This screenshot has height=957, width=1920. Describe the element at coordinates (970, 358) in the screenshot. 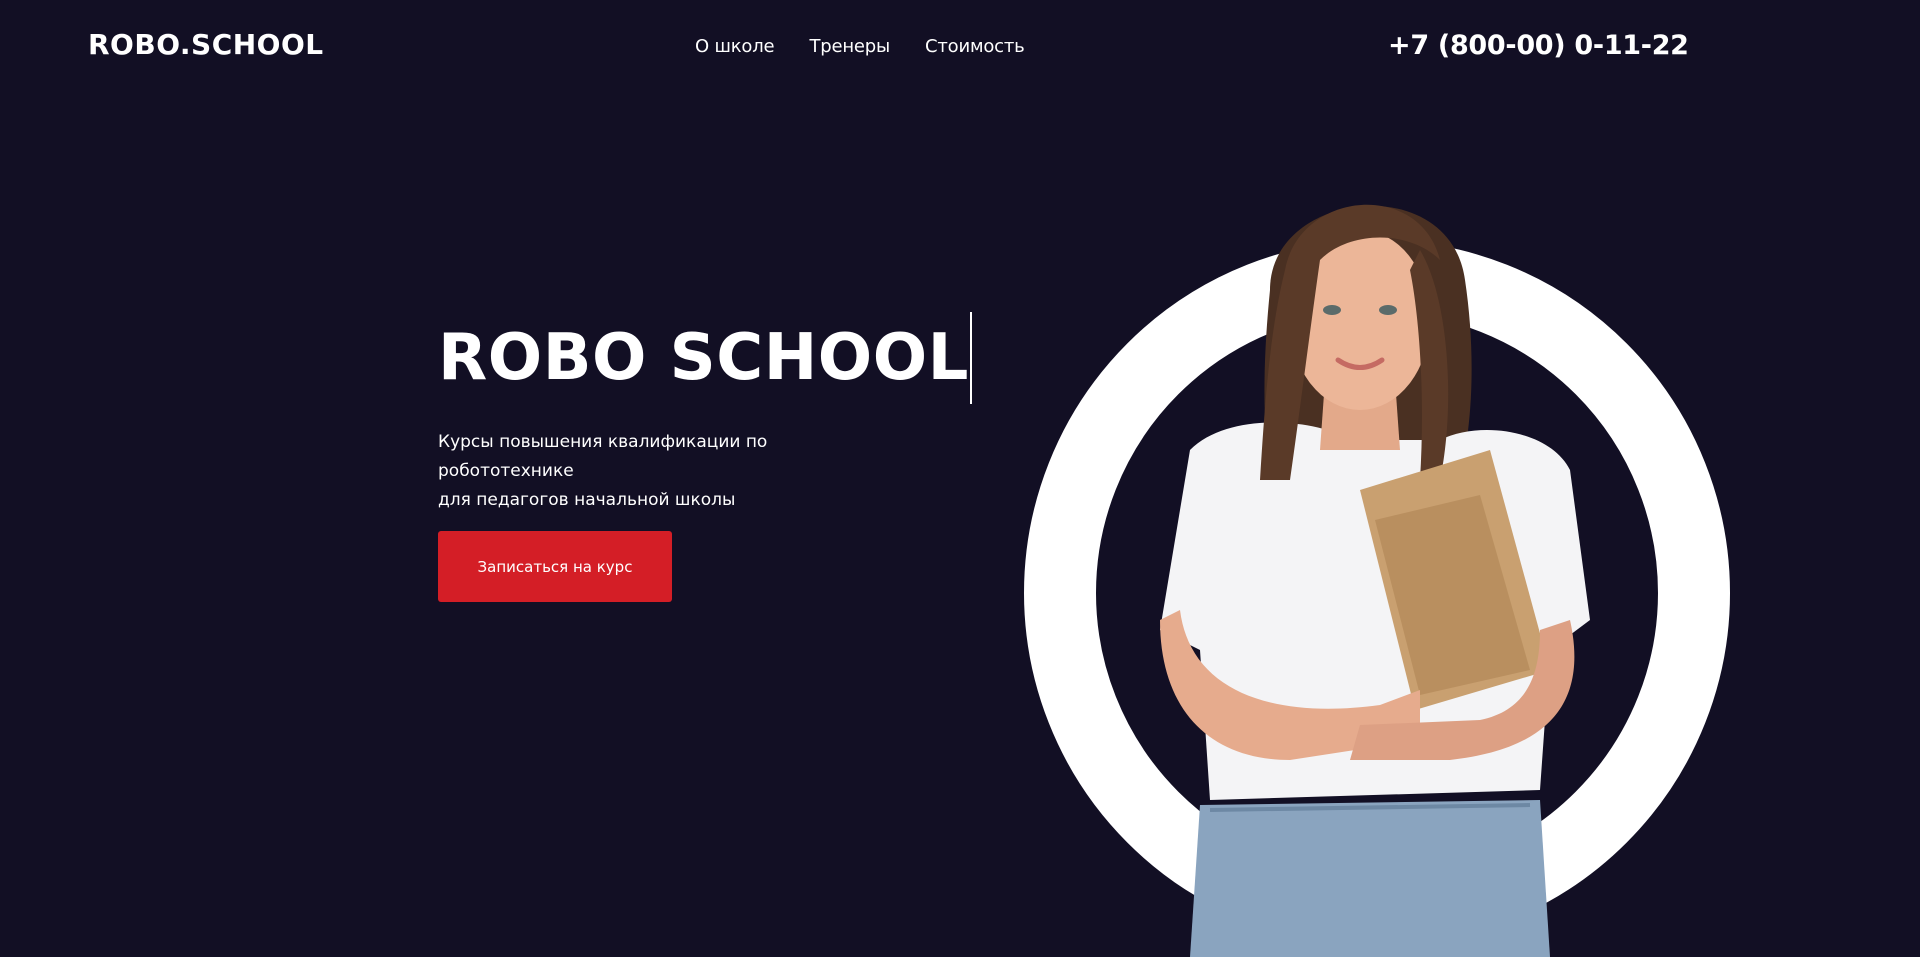

I see `text-cursor` at that location.